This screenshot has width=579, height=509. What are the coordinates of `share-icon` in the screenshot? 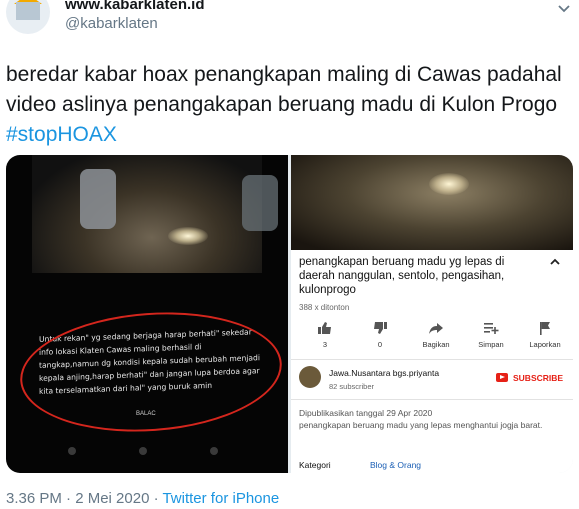 It's located at (436, 328).